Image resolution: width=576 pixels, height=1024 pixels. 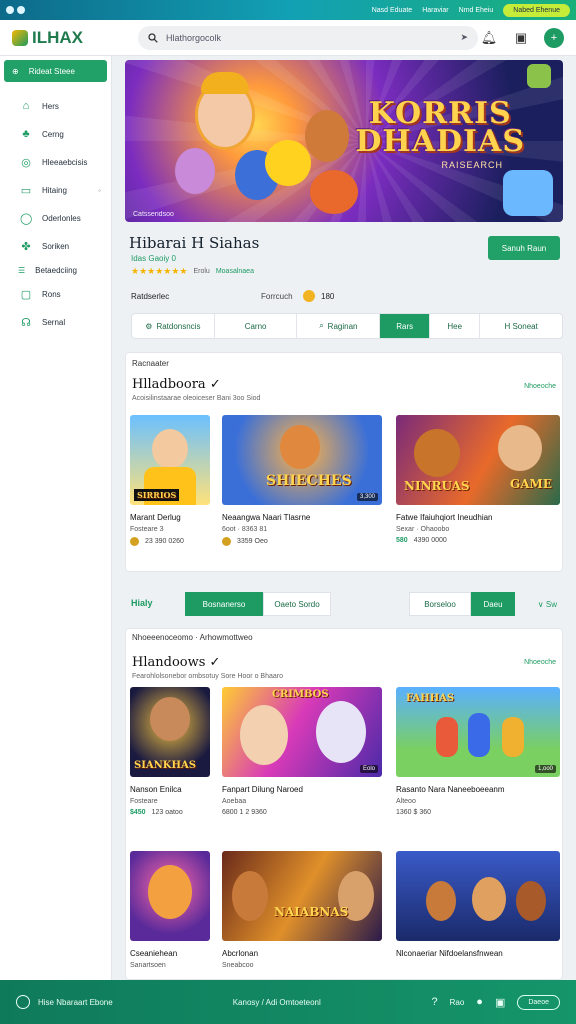 I want to click on tab-game: Carno, so click(x=256, y=326).